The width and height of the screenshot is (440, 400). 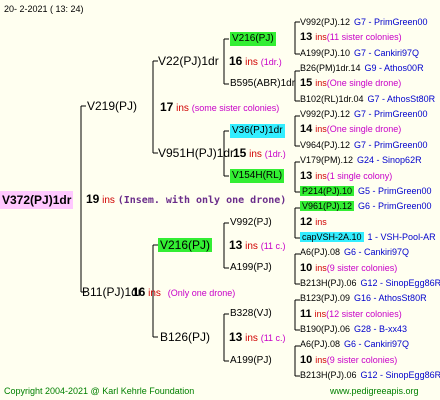 What do you see at coordinates (257, 131) in the screenshot?
I see `l3-node: V36(PJ)1dr` at bounding box center [257, 131].